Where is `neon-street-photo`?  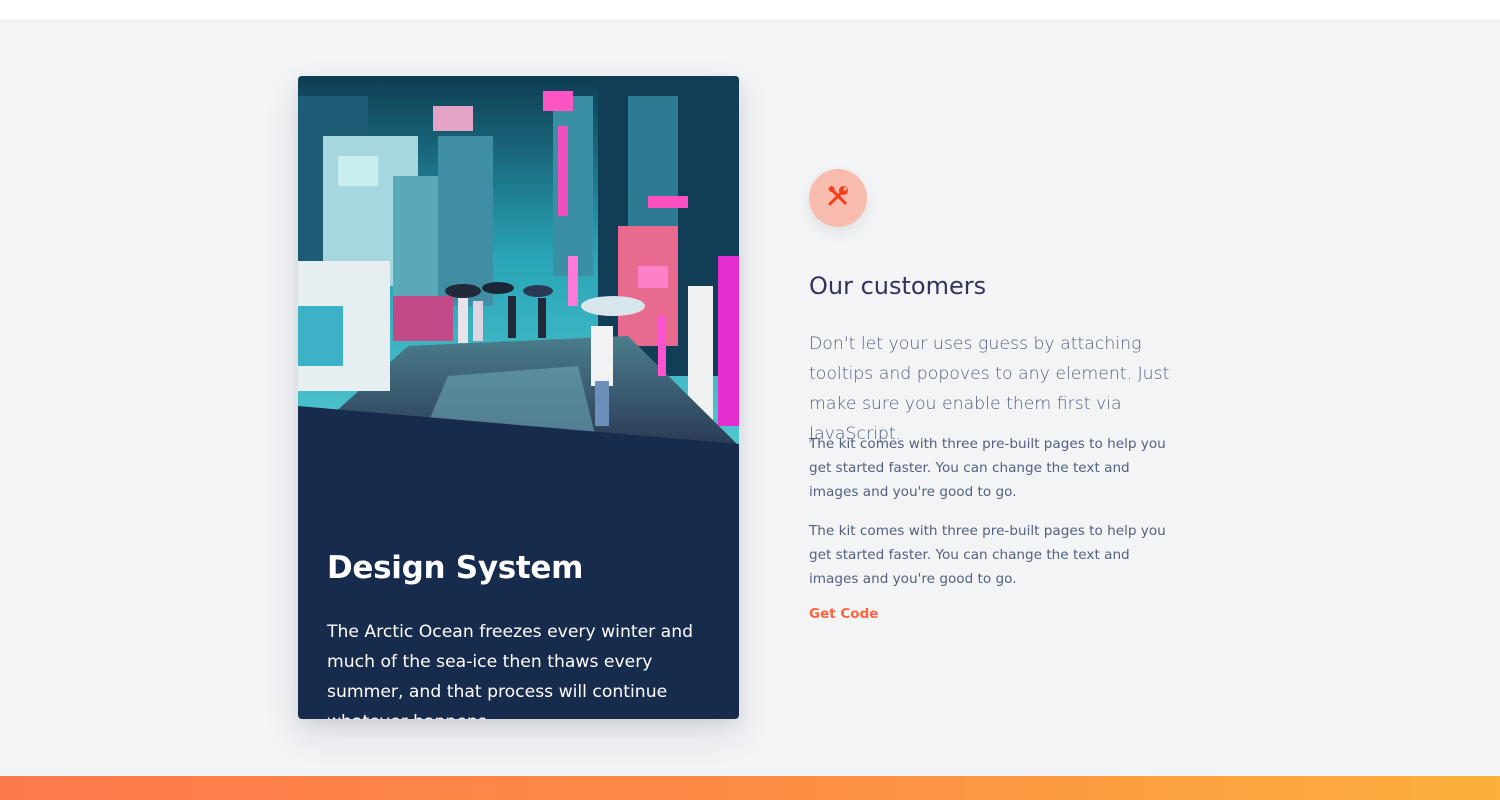 neon-street-photo is located at coordinates (518, 261).